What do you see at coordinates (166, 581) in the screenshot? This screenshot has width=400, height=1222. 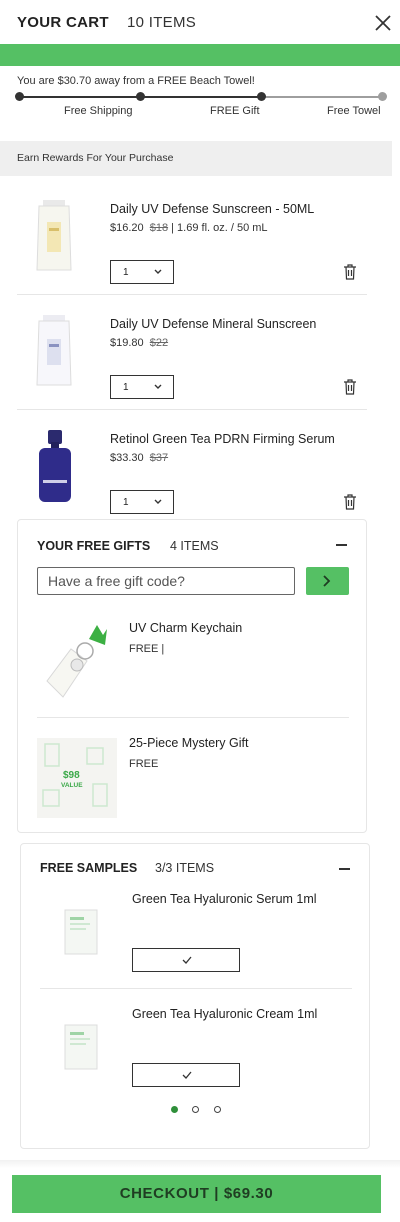 I see `gift-code-input` at bounding box center [166, 581].